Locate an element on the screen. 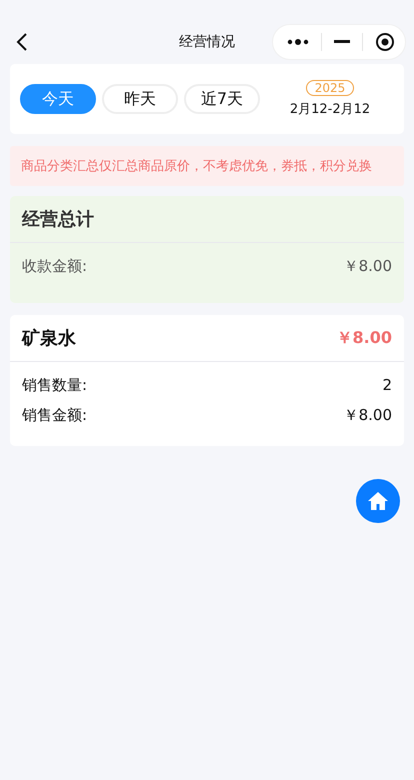 The height and width of the screenshot is (780, 414). product-name: 矿泉水 is located at coordinates (49, 338).